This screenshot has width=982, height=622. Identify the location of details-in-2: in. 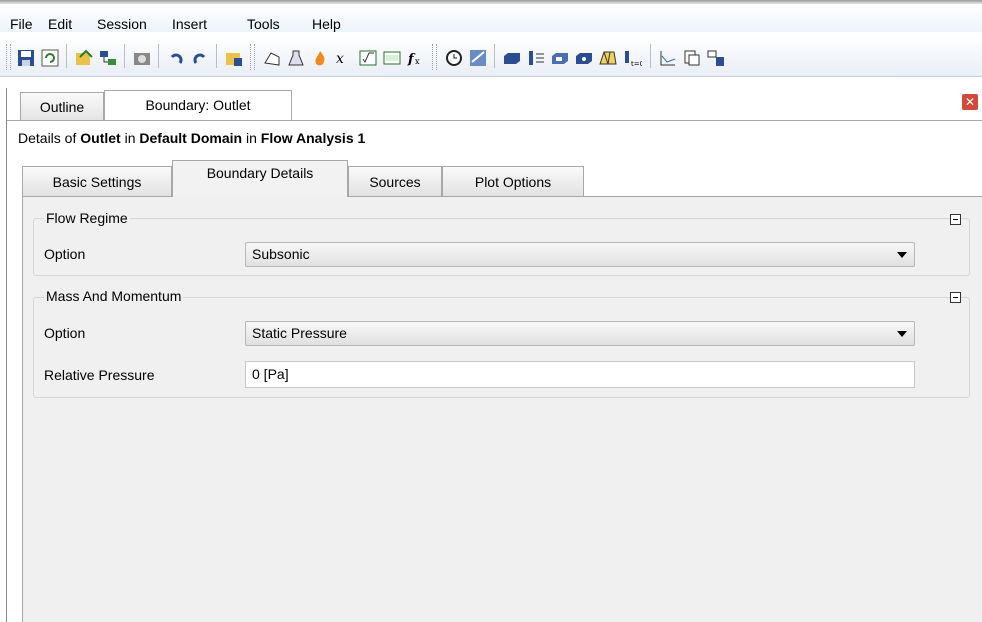
(251, 138).